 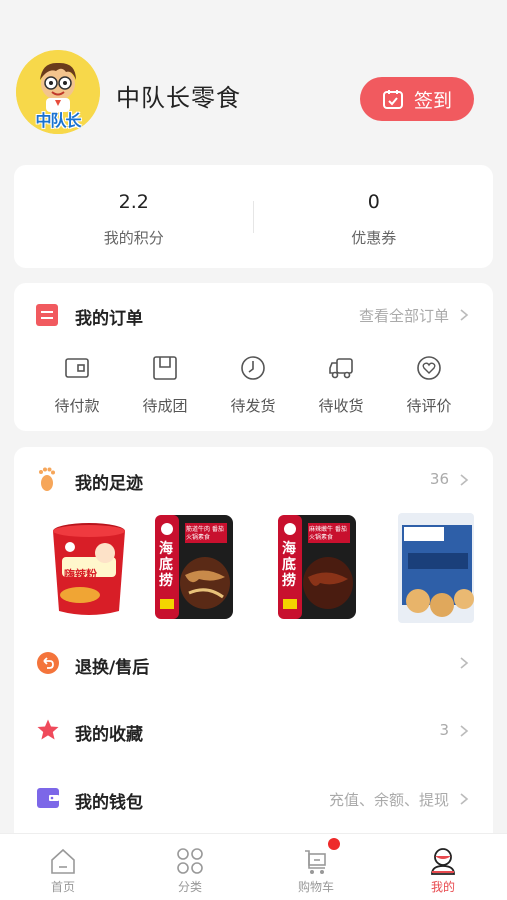 I want to click on calendar-check-icon, so click(x=392, y=99).